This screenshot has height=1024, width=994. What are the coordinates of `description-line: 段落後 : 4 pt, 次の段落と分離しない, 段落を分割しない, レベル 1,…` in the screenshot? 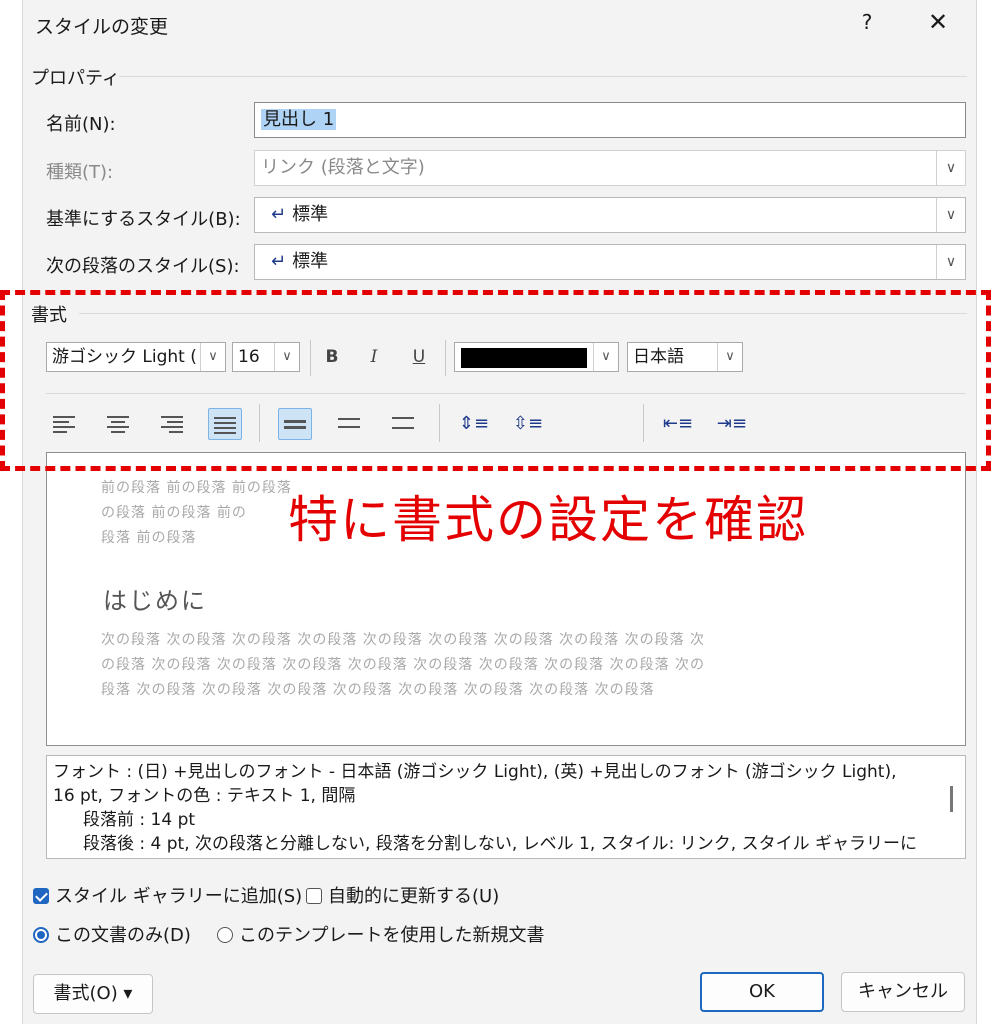 It's located at (500, 844).